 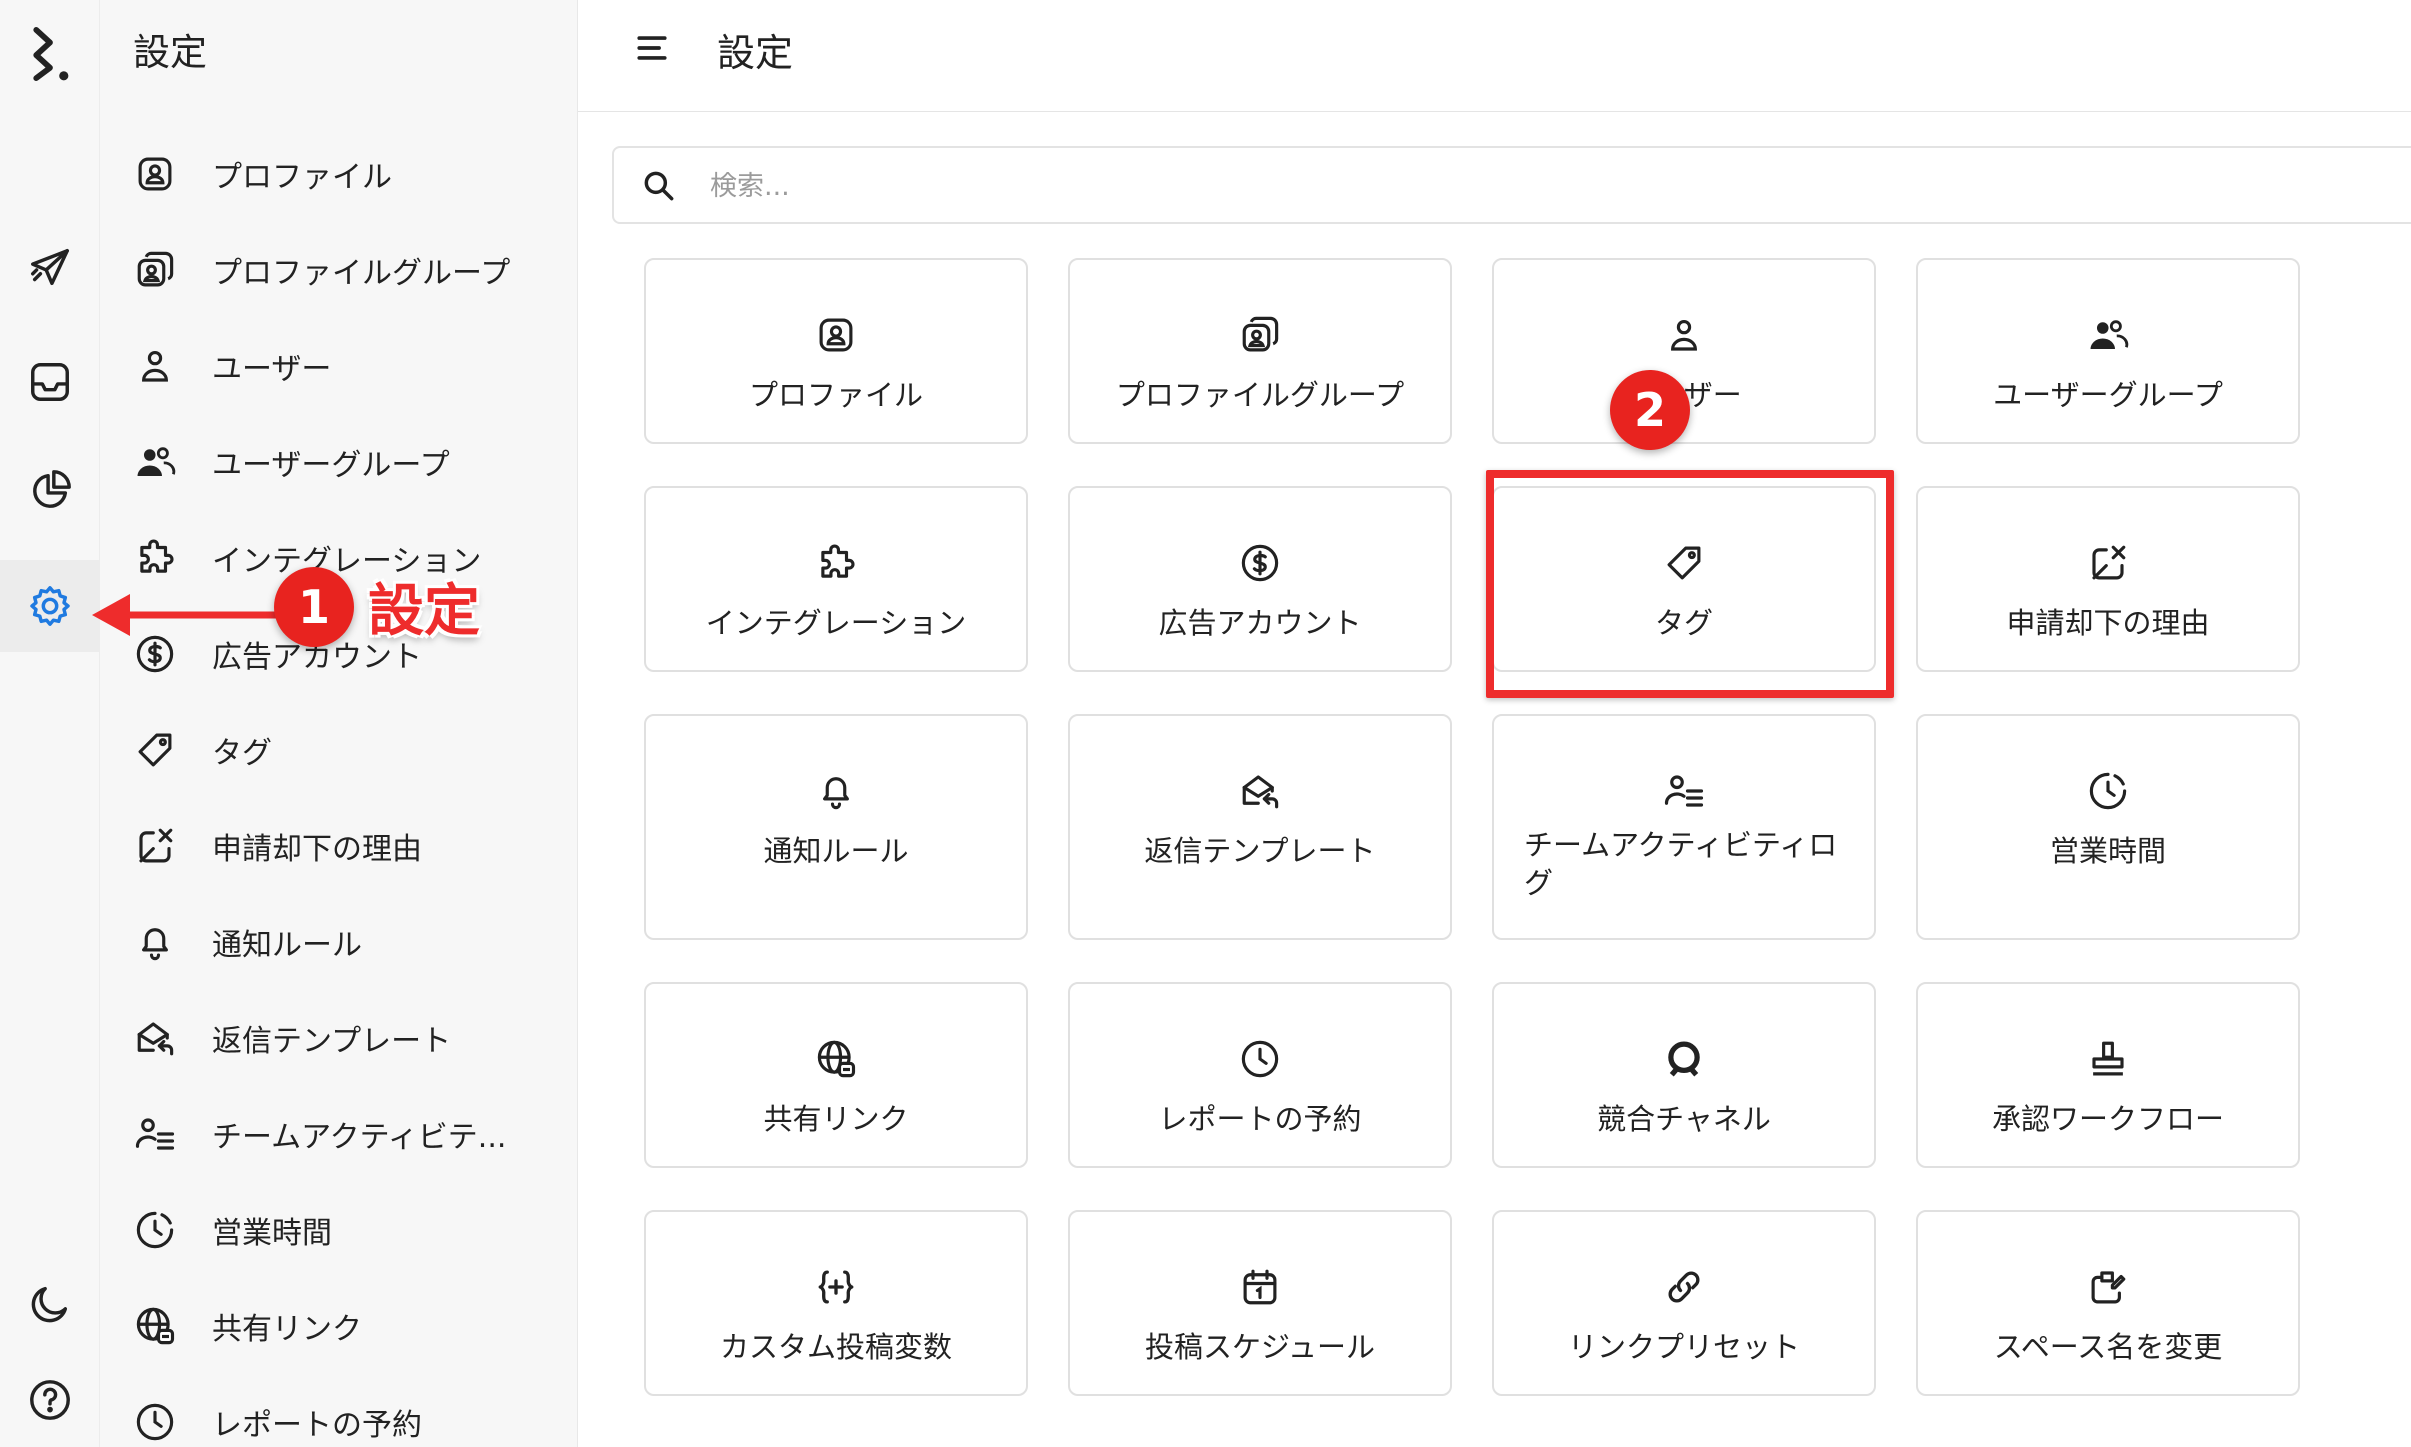 I want to click on annotation-highlight-box, so click(x=1690, y=584).